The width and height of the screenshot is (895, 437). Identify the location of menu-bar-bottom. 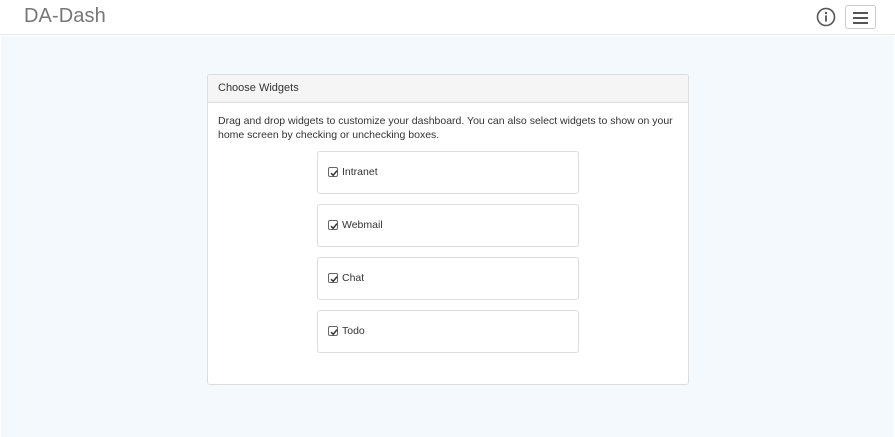
(860, 23).